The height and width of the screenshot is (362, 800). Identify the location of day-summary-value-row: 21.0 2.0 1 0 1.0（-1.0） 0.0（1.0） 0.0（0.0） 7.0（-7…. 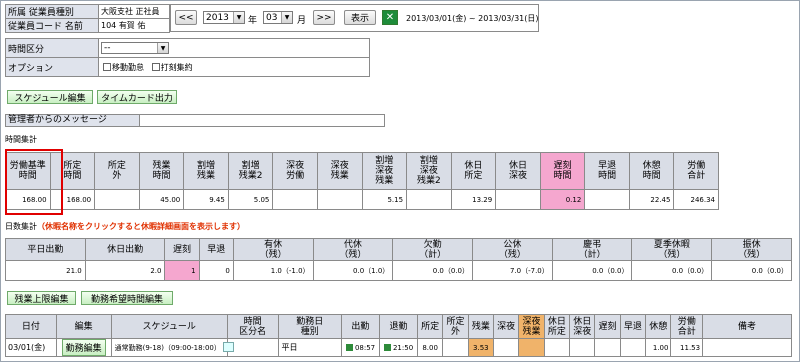
(398, 270).